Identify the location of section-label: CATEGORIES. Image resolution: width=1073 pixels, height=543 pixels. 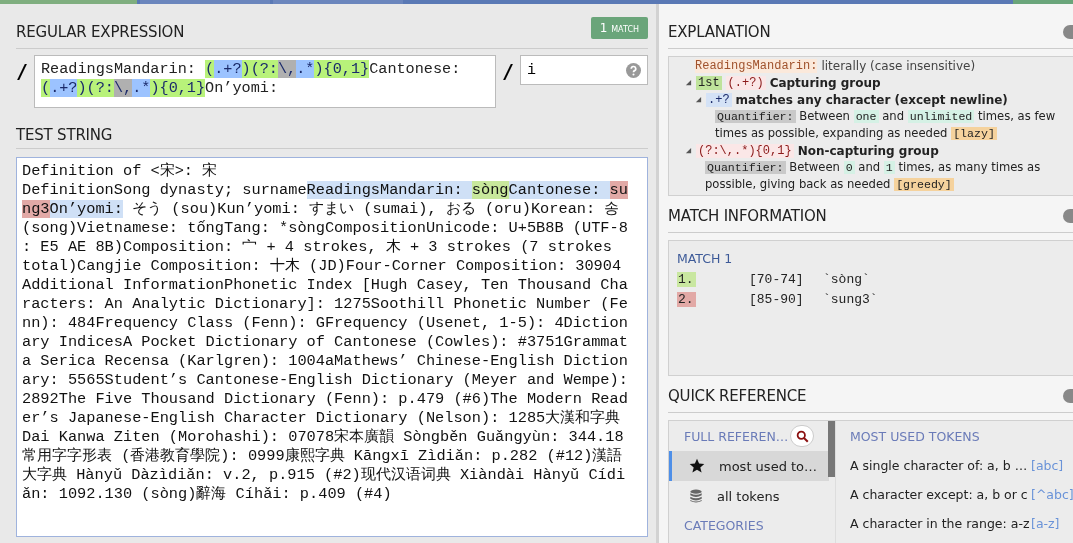
(724, 525).